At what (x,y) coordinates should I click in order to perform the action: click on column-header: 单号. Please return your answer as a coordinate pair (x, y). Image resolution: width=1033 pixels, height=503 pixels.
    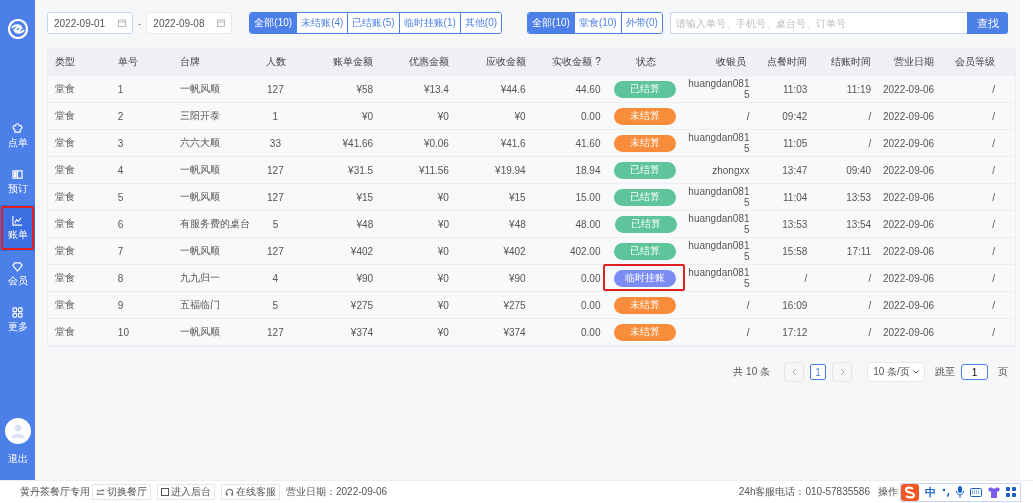
    Looking at the image, I should click on (127, 62).